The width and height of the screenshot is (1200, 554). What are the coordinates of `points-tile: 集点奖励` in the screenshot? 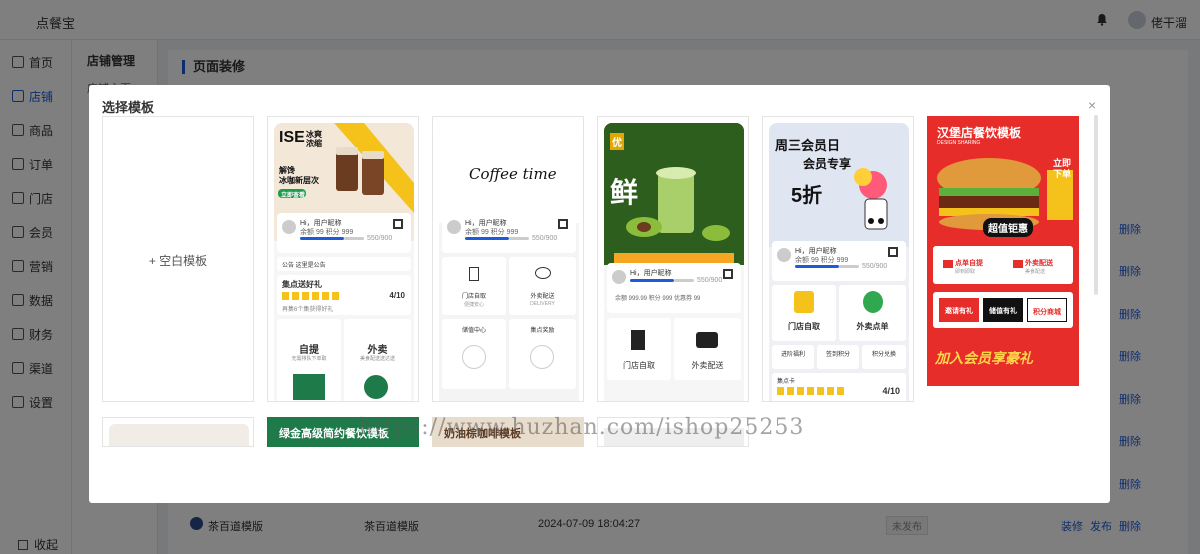 It's located at (542, 354).